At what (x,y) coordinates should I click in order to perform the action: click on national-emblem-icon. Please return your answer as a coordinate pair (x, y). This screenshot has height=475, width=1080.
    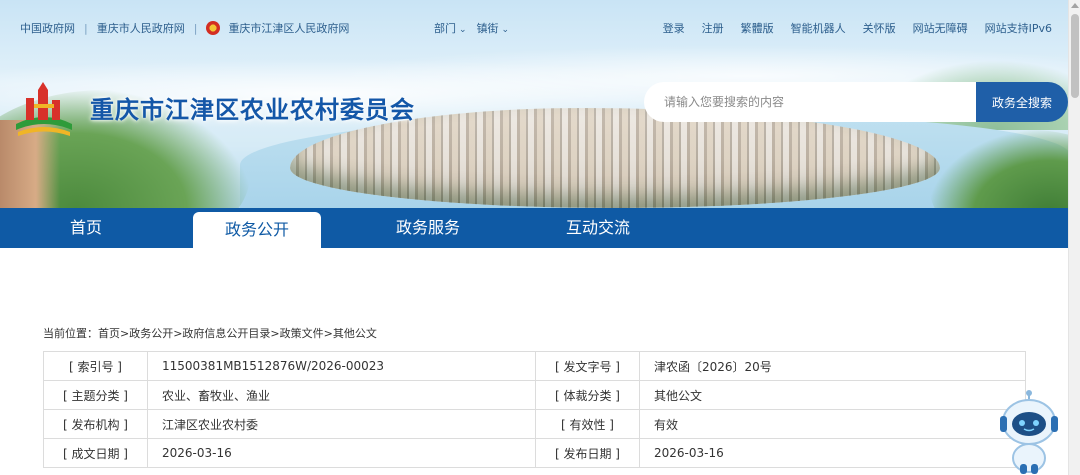
    Looking at the image, I should click on (213, 28).